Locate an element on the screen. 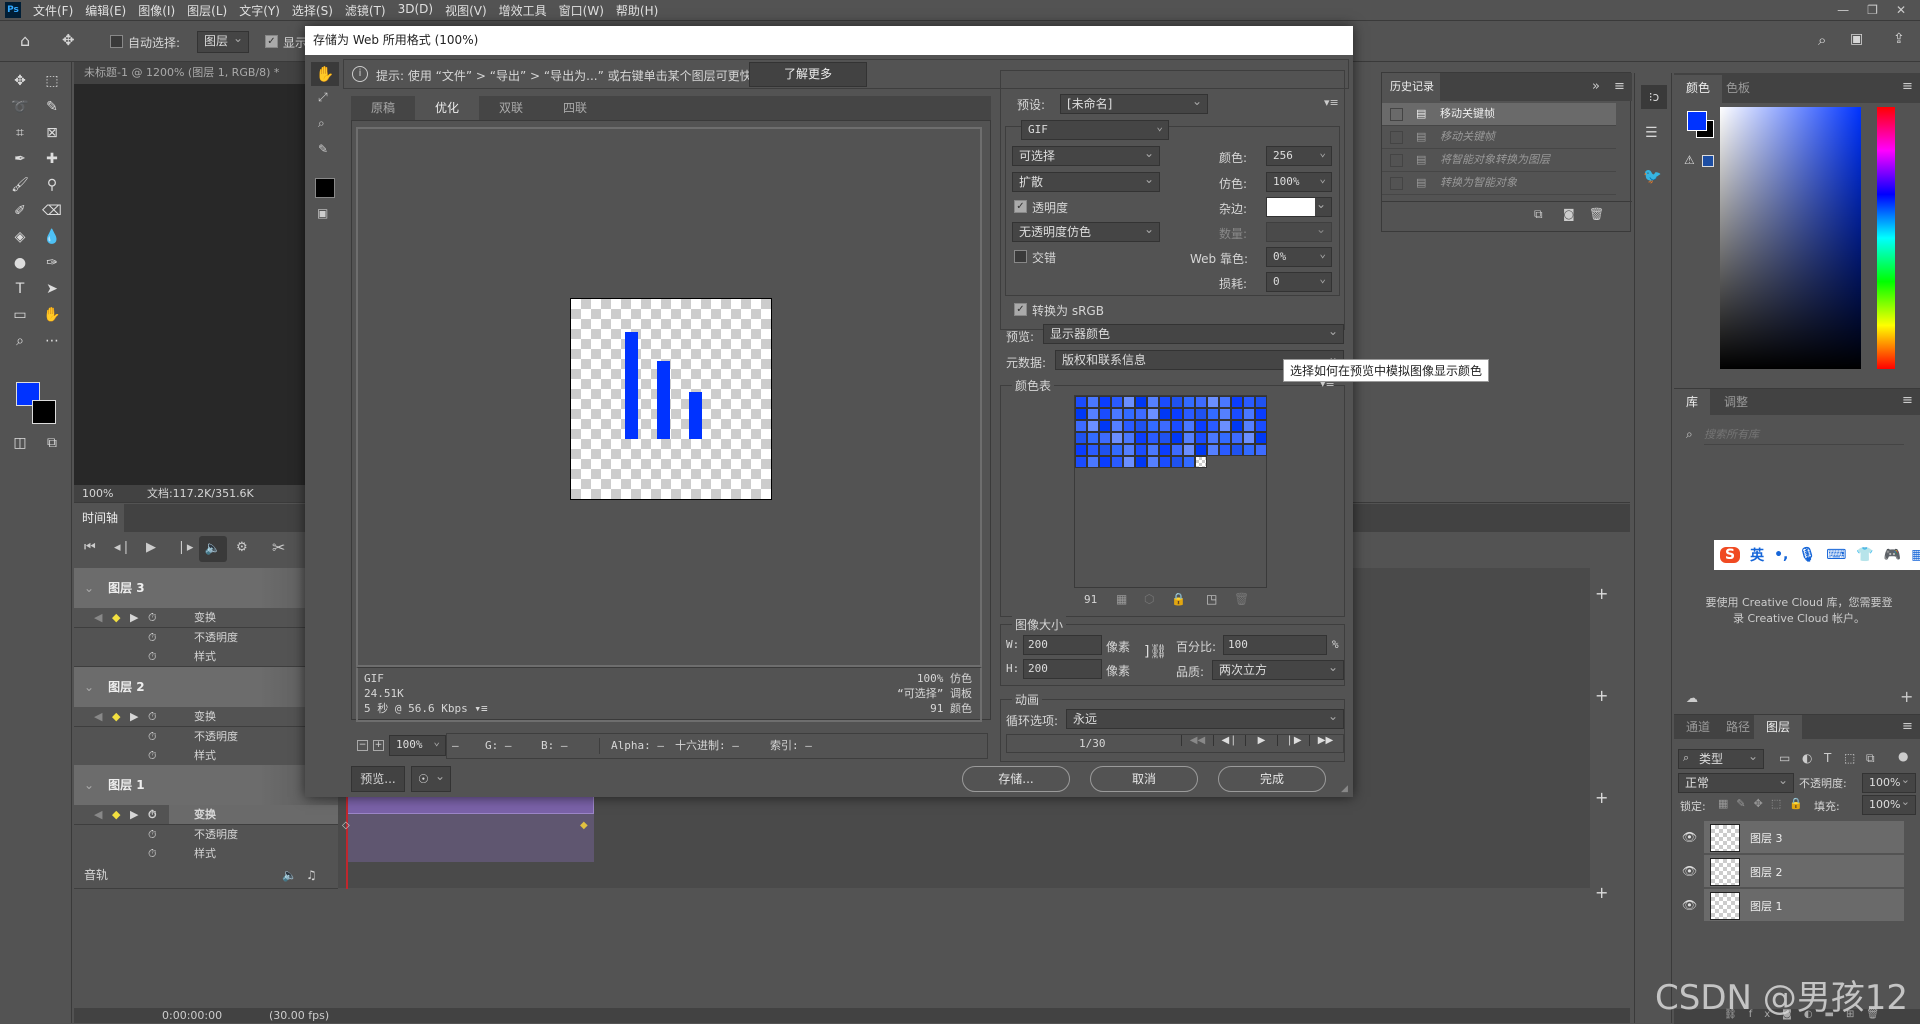 Image resolution: width=1920 pixels, height=1024 pixels. timeline-property-row: ⏱ 不透明度 is located at coordinates (206, 834).